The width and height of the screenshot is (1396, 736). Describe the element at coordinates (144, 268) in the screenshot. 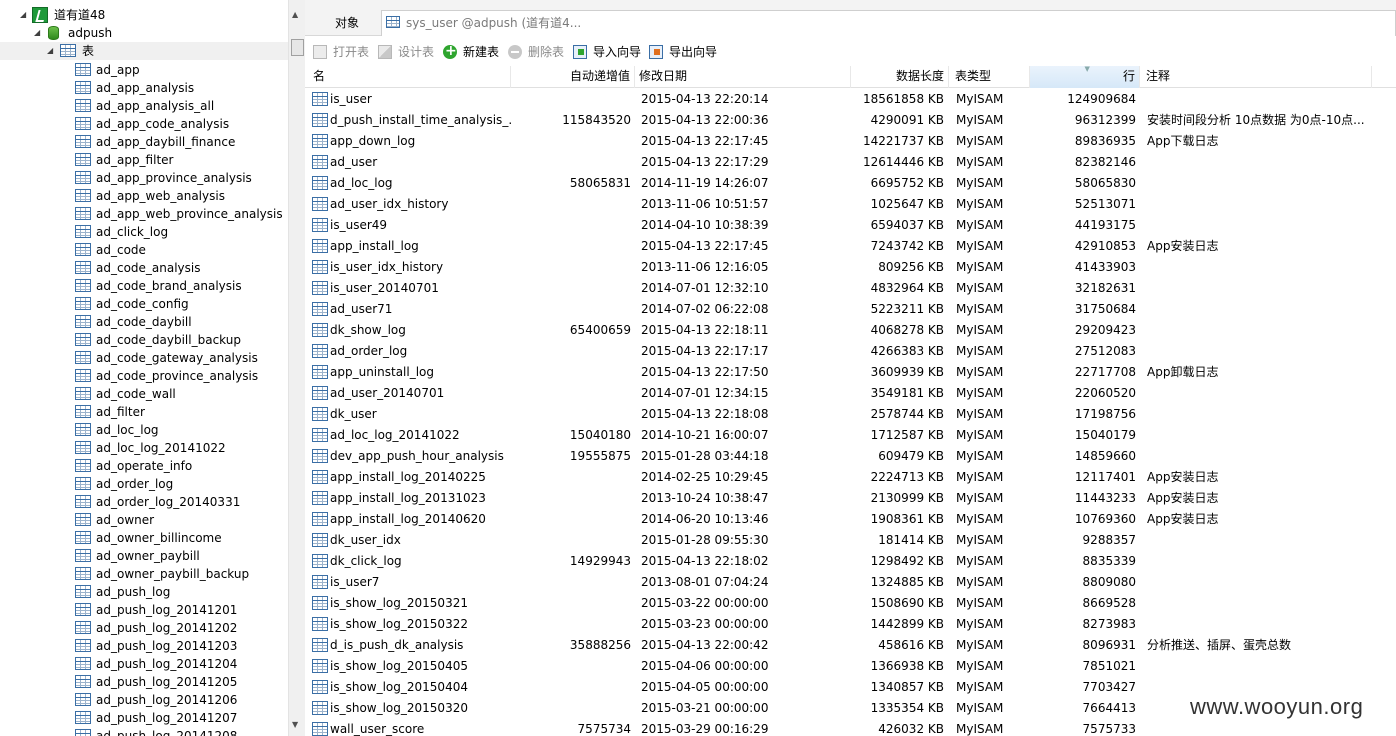

I see `tree-table-item: ad_code_analysis` at that location.